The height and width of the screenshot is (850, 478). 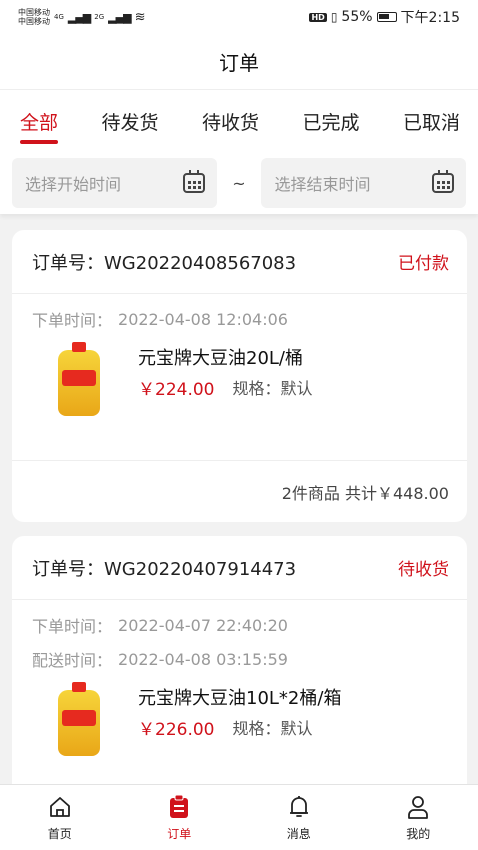 What do you see at coordinates (225, 387) in the screenshot?
I see `product-meta: ￥224.00 规格：默认` at bounding box center [225, 387].